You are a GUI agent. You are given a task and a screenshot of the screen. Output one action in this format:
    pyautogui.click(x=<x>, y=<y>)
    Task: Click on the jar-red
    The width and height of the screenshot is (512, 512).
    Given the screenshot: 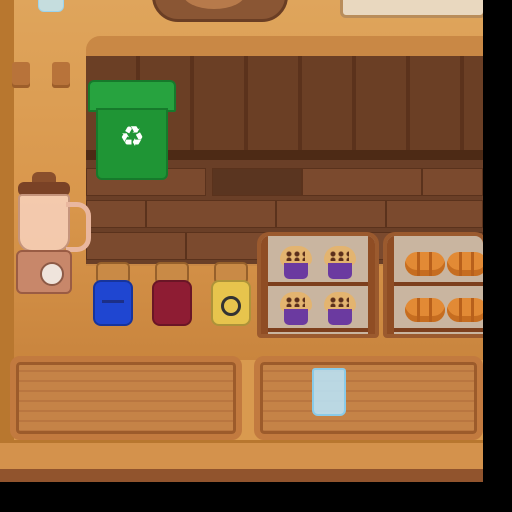 What is the action you would take?
    pyautogui.click(x=172, y=294)
    